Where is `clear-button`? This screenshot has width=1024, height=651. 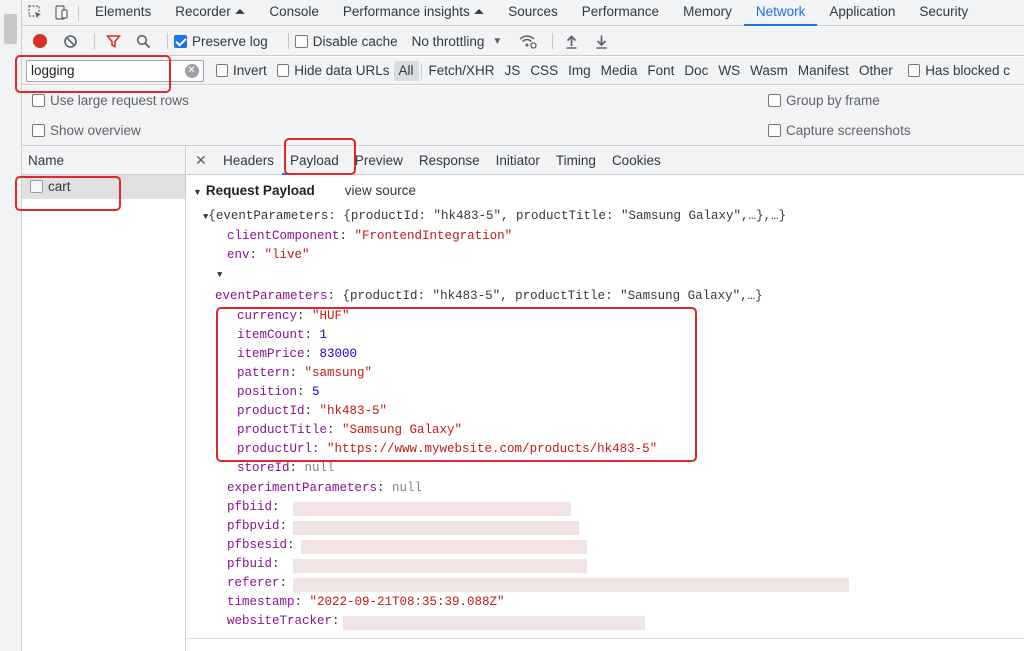 clear-button is located at coordinates (70, 41).